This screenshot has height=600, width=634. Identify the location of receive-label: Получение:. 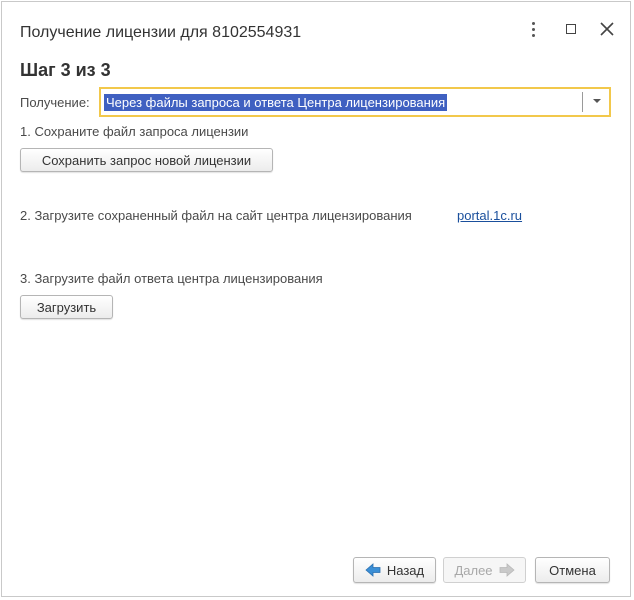
(55, 102).